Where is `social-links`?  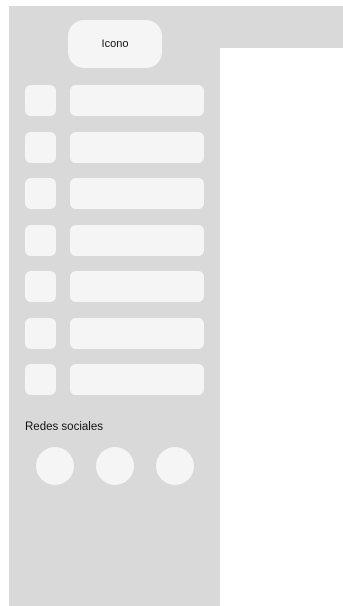 social-links is located at coordinates (115, 466).